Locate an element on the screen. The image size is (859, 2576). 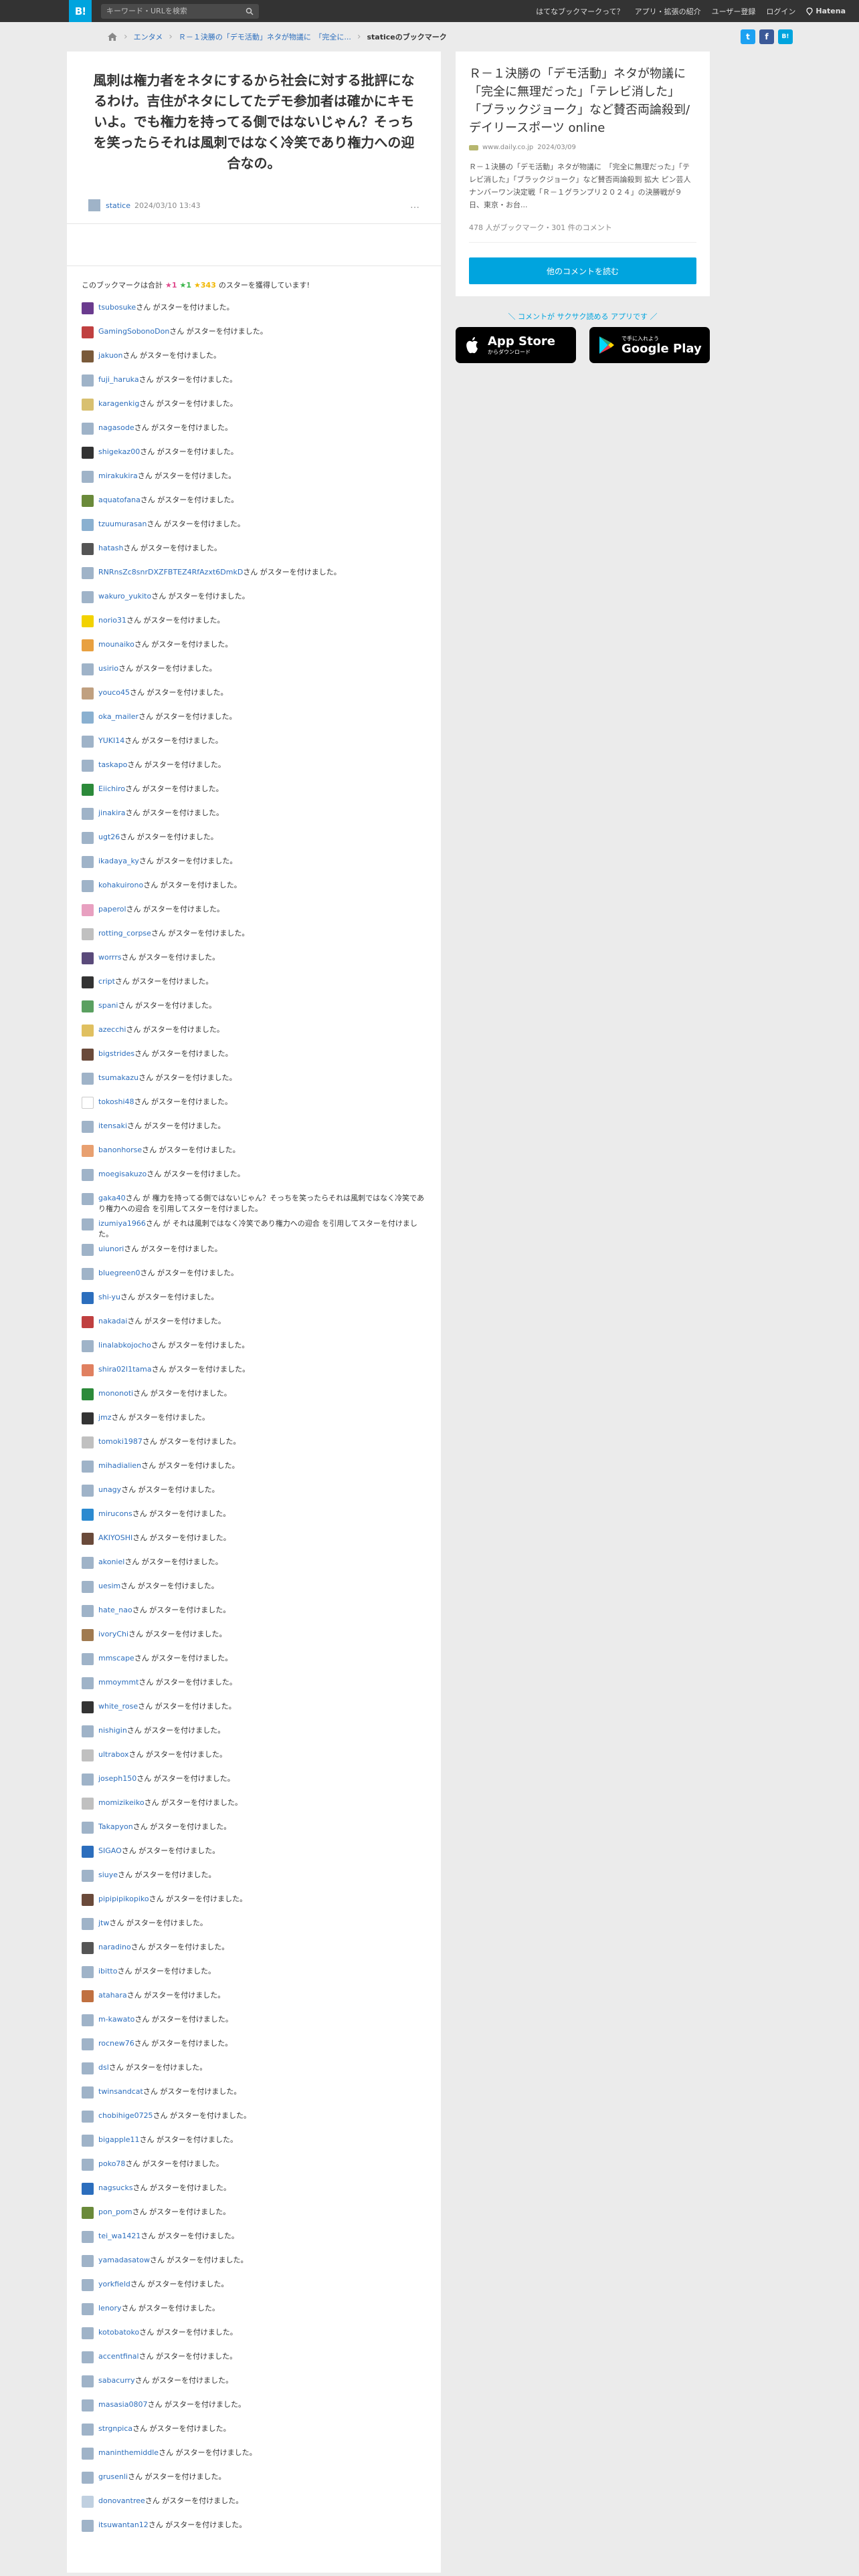
star-user-link: twinsandcat is located at coordinates (120, 2091).